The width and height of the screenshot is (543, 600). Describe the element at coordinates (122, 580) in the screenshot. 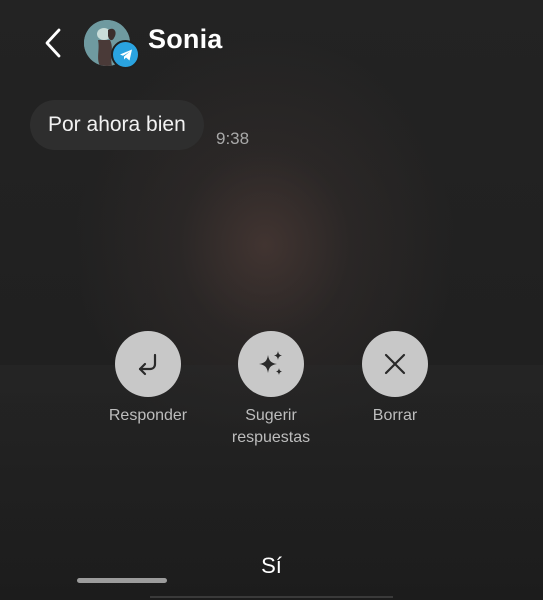

I see `home-indicator` at that location.